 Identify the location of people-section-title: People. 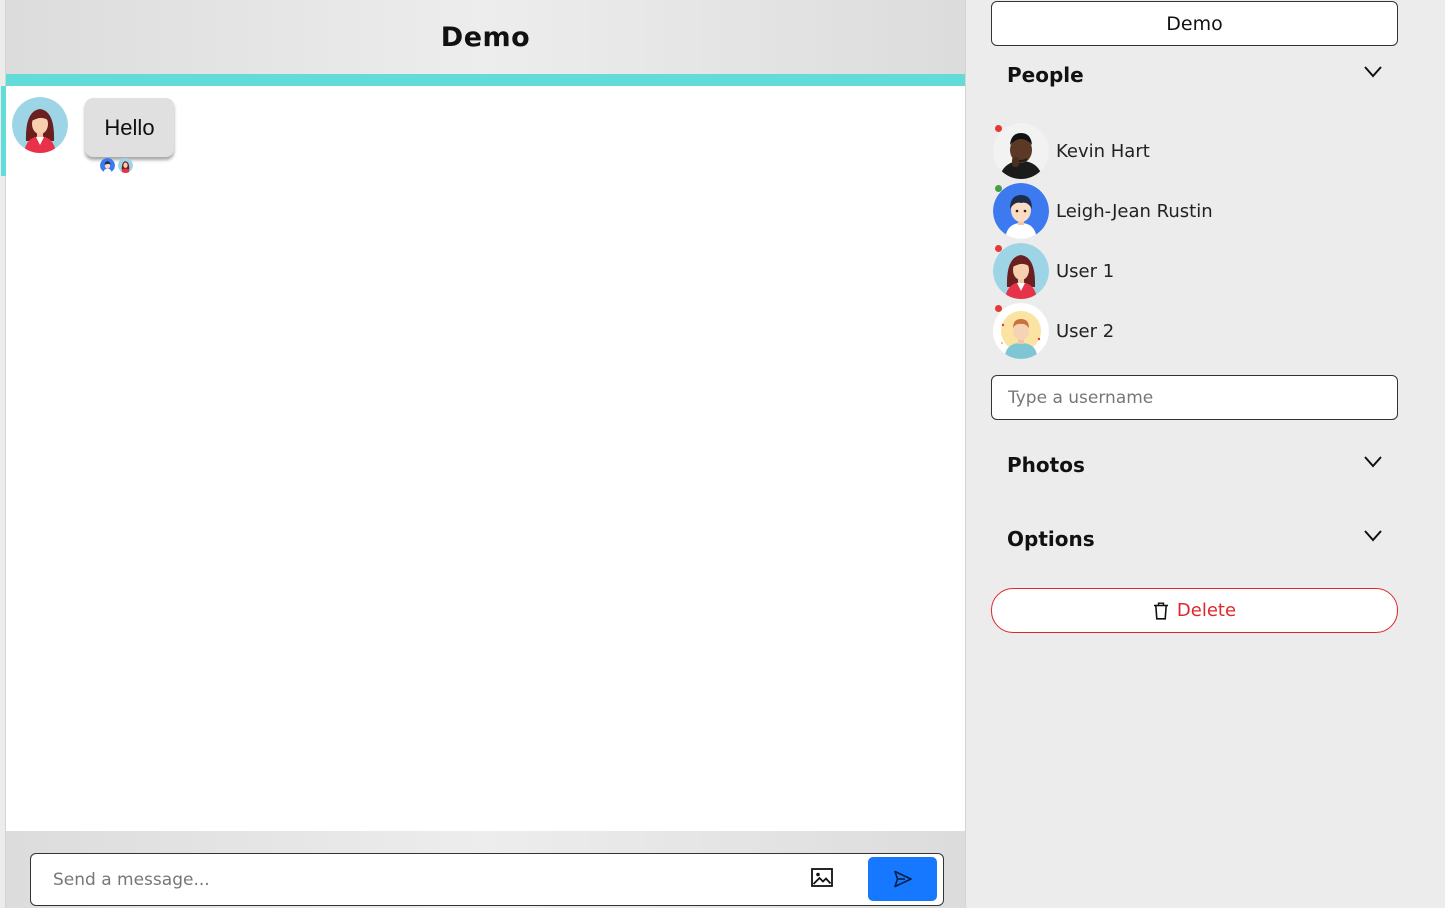
(1045, 75).